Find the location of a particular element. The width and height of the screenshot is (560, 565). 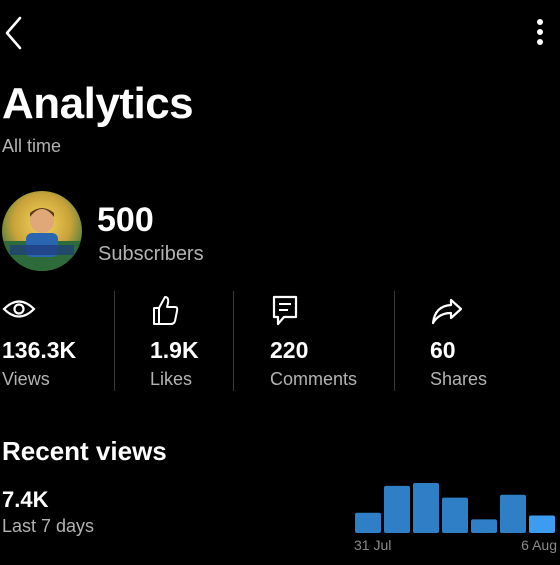

comments-value: 220 is located at coordinates (289, 350).